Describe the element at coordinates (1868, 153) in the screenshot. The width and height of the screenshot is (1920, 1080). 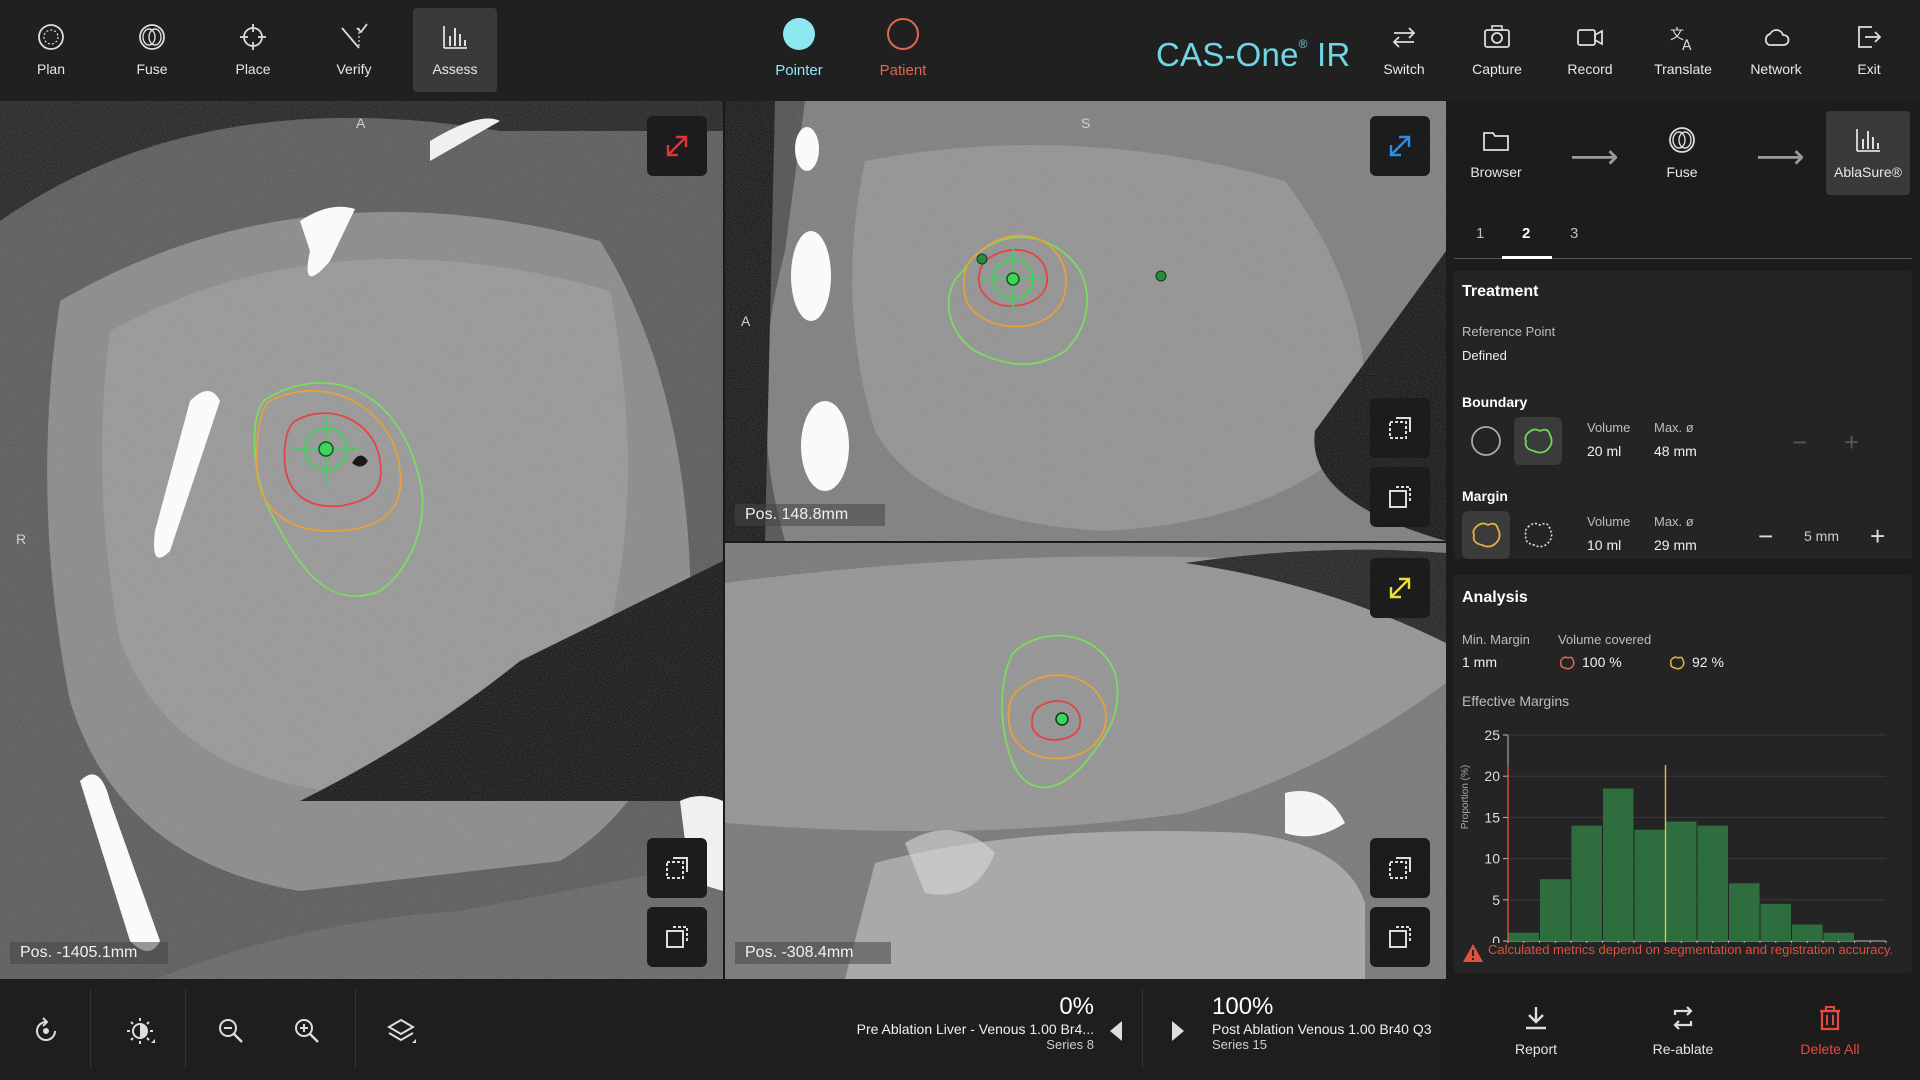
I see `workflow-ablasure: AblaSure®` at that location.